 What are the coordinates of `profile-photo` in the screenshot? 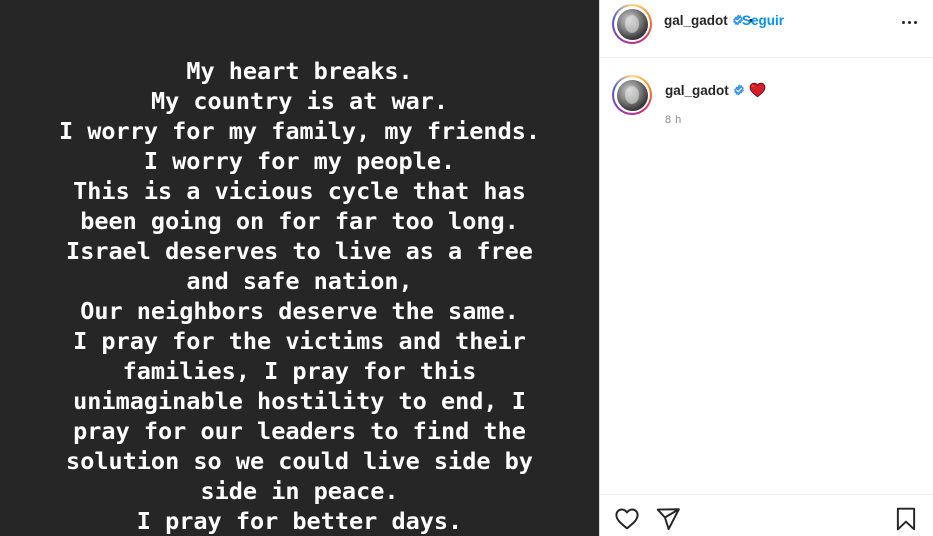 It's located at (632, 24).